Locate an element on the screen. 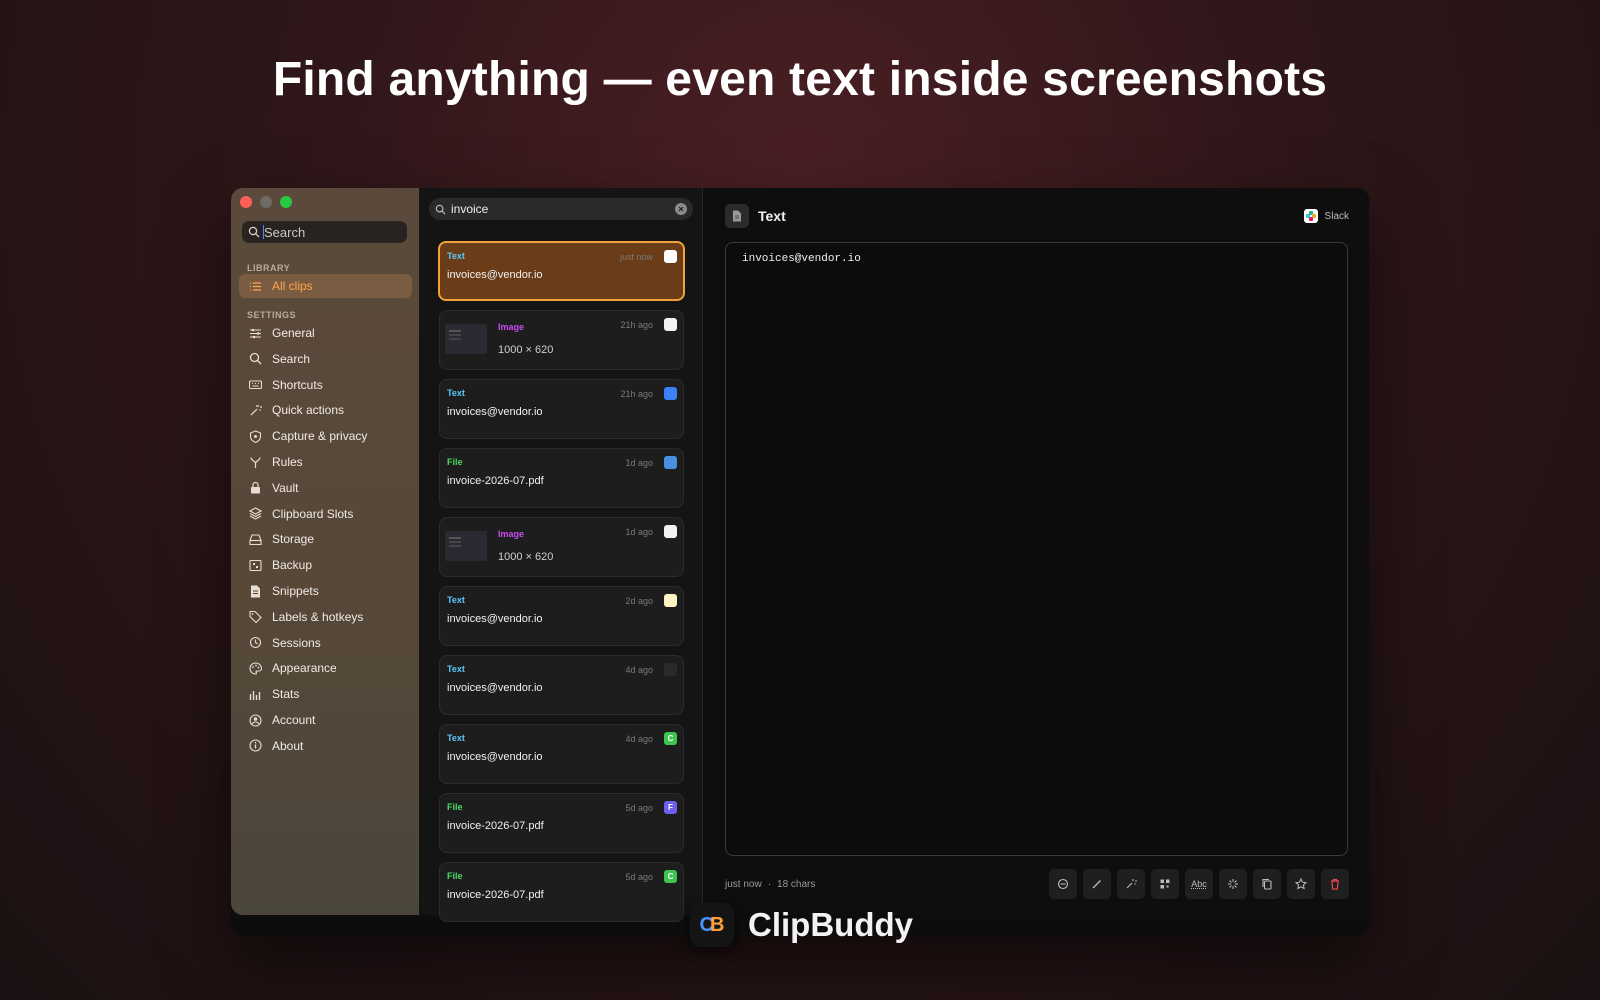 This screenshot has height=1000, width=1600. copy-button is located at coordinates (1267, 884).